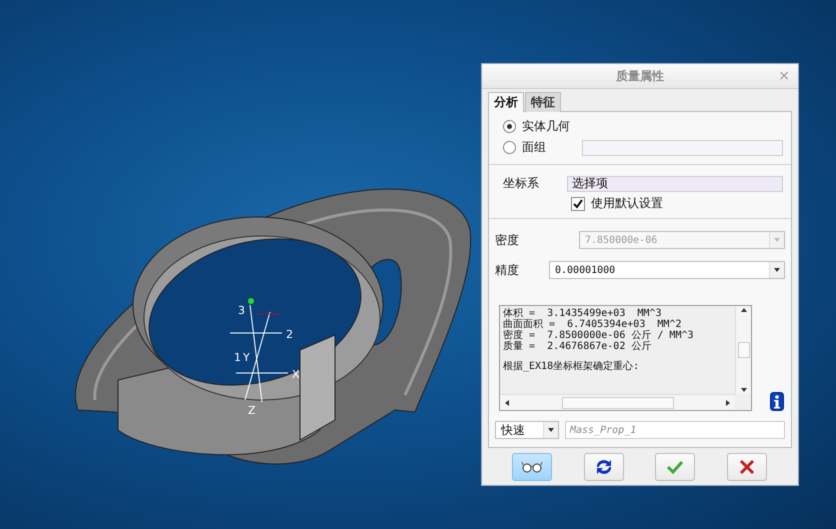 This screenshot has height=529, width=836. I want to click on radio-label: 面组, so click(534, 147).